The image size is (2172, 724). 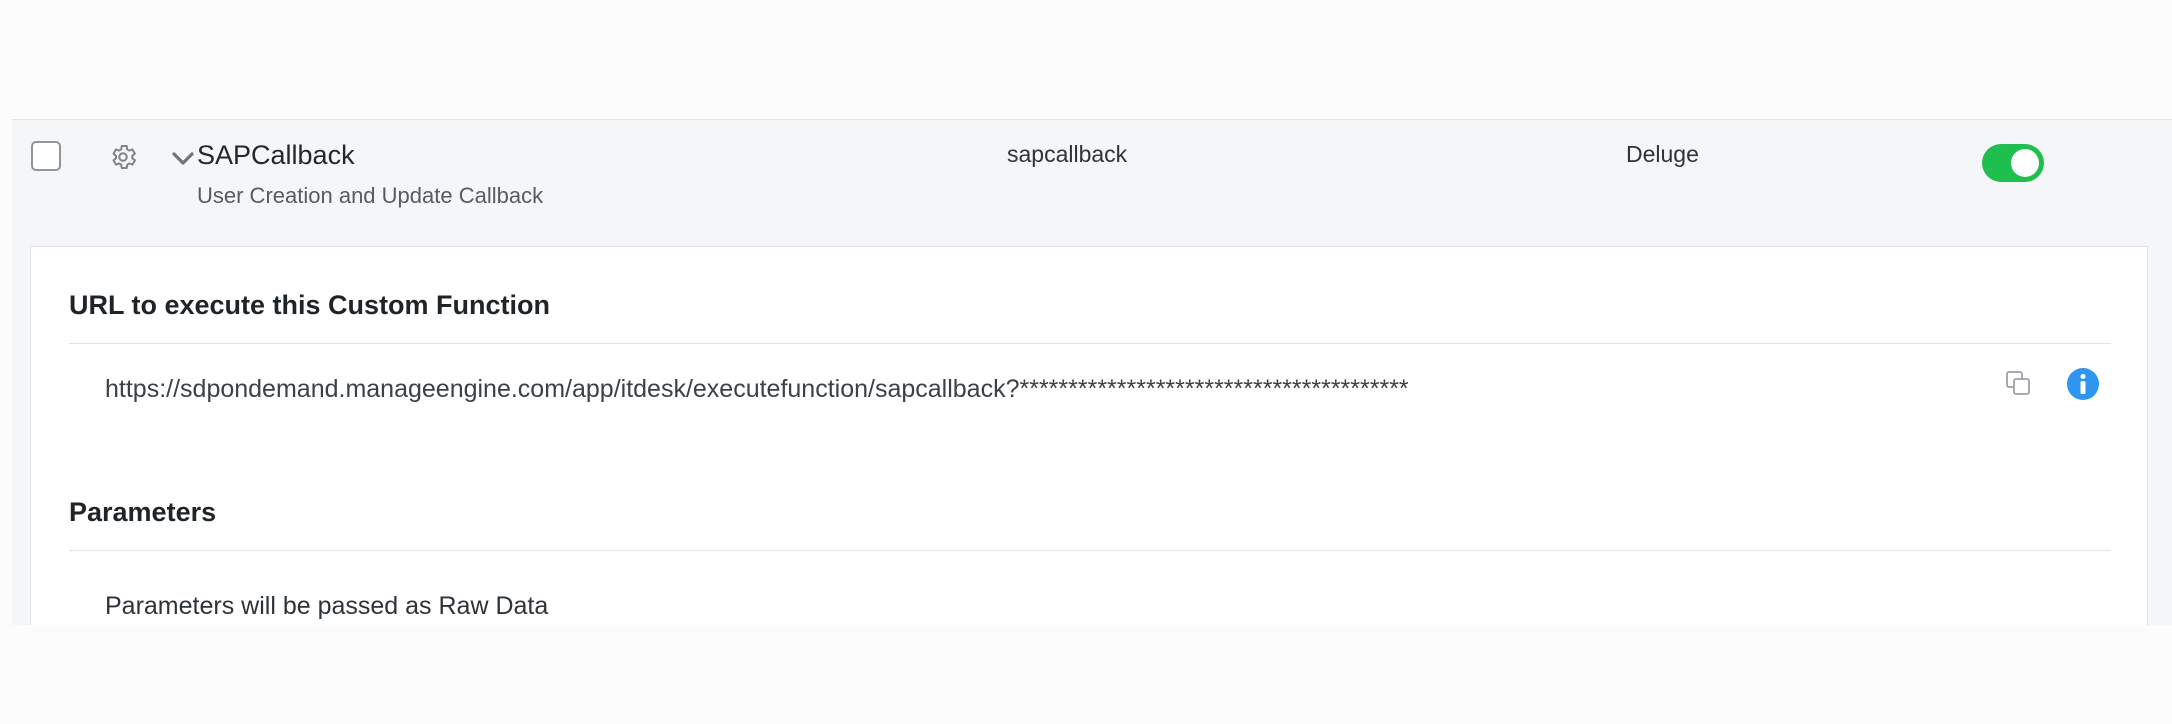 What do you see at coordinates (1090, 343) in the screenshot?
I see `url-section-divider` at bounding box center [1090, 343].